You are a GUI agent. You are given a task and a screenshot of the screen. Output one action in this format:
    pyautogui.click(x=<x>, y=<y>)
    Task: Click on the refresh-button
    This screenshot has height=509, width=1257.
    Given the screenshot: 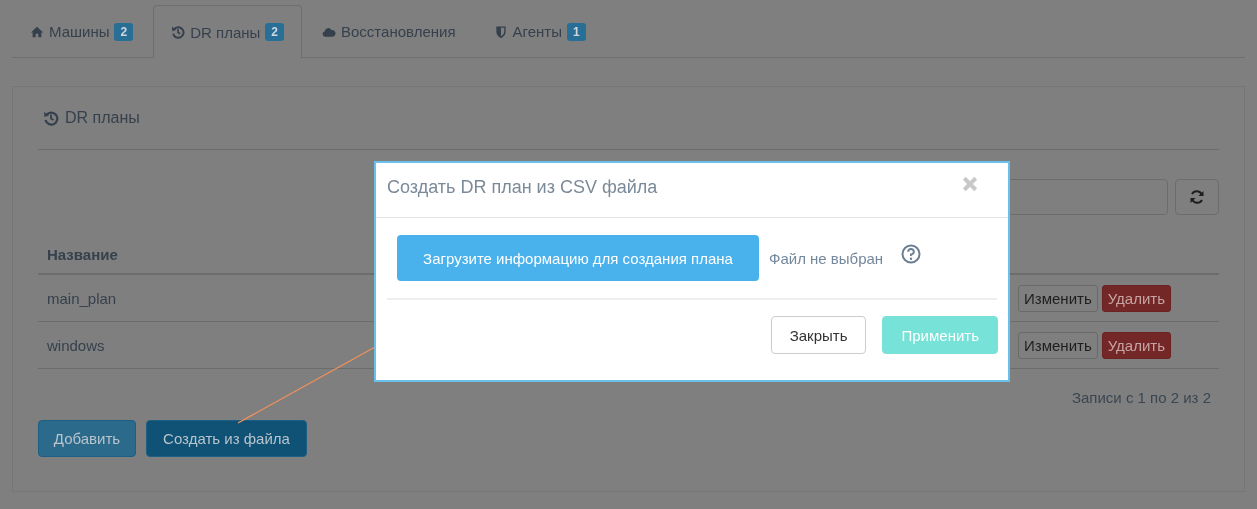 What is the action you would take?
    pyautogui.click(x=1197, y=197)
    